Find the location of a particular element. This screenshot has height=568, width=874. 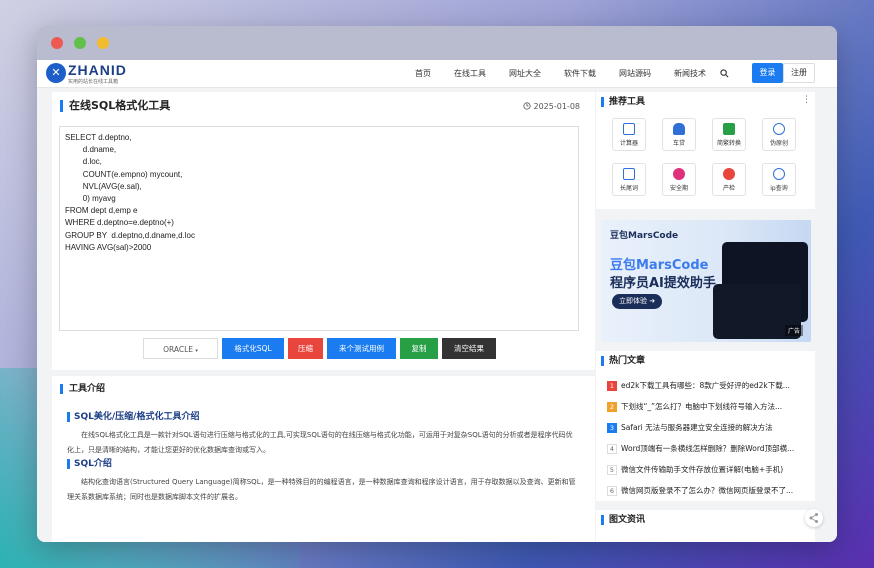

rank-badge: 6 is located at coordinates (612, 490).